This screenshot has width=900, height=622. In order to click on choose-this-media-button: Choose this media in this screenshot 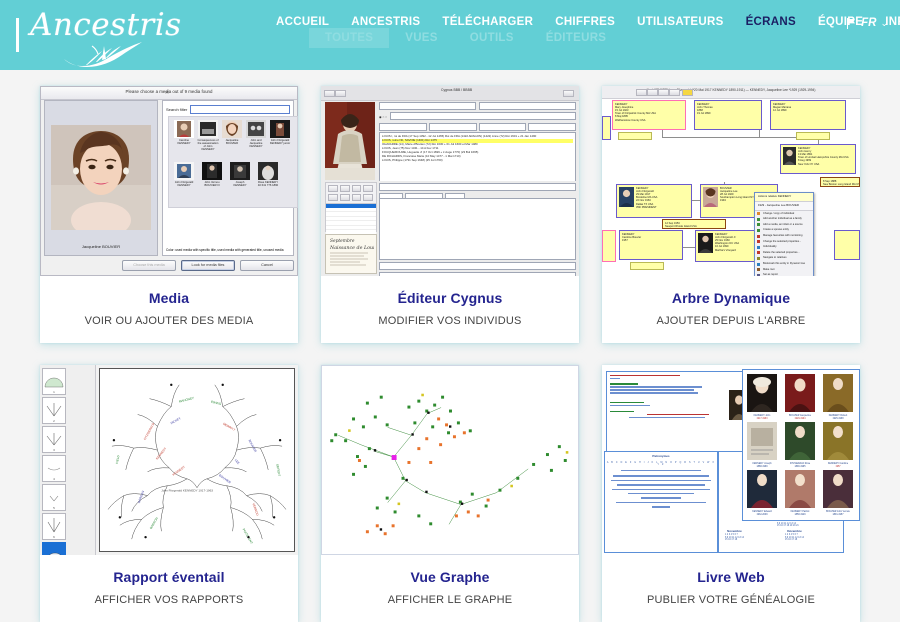, I will do `click(149, 265)`.